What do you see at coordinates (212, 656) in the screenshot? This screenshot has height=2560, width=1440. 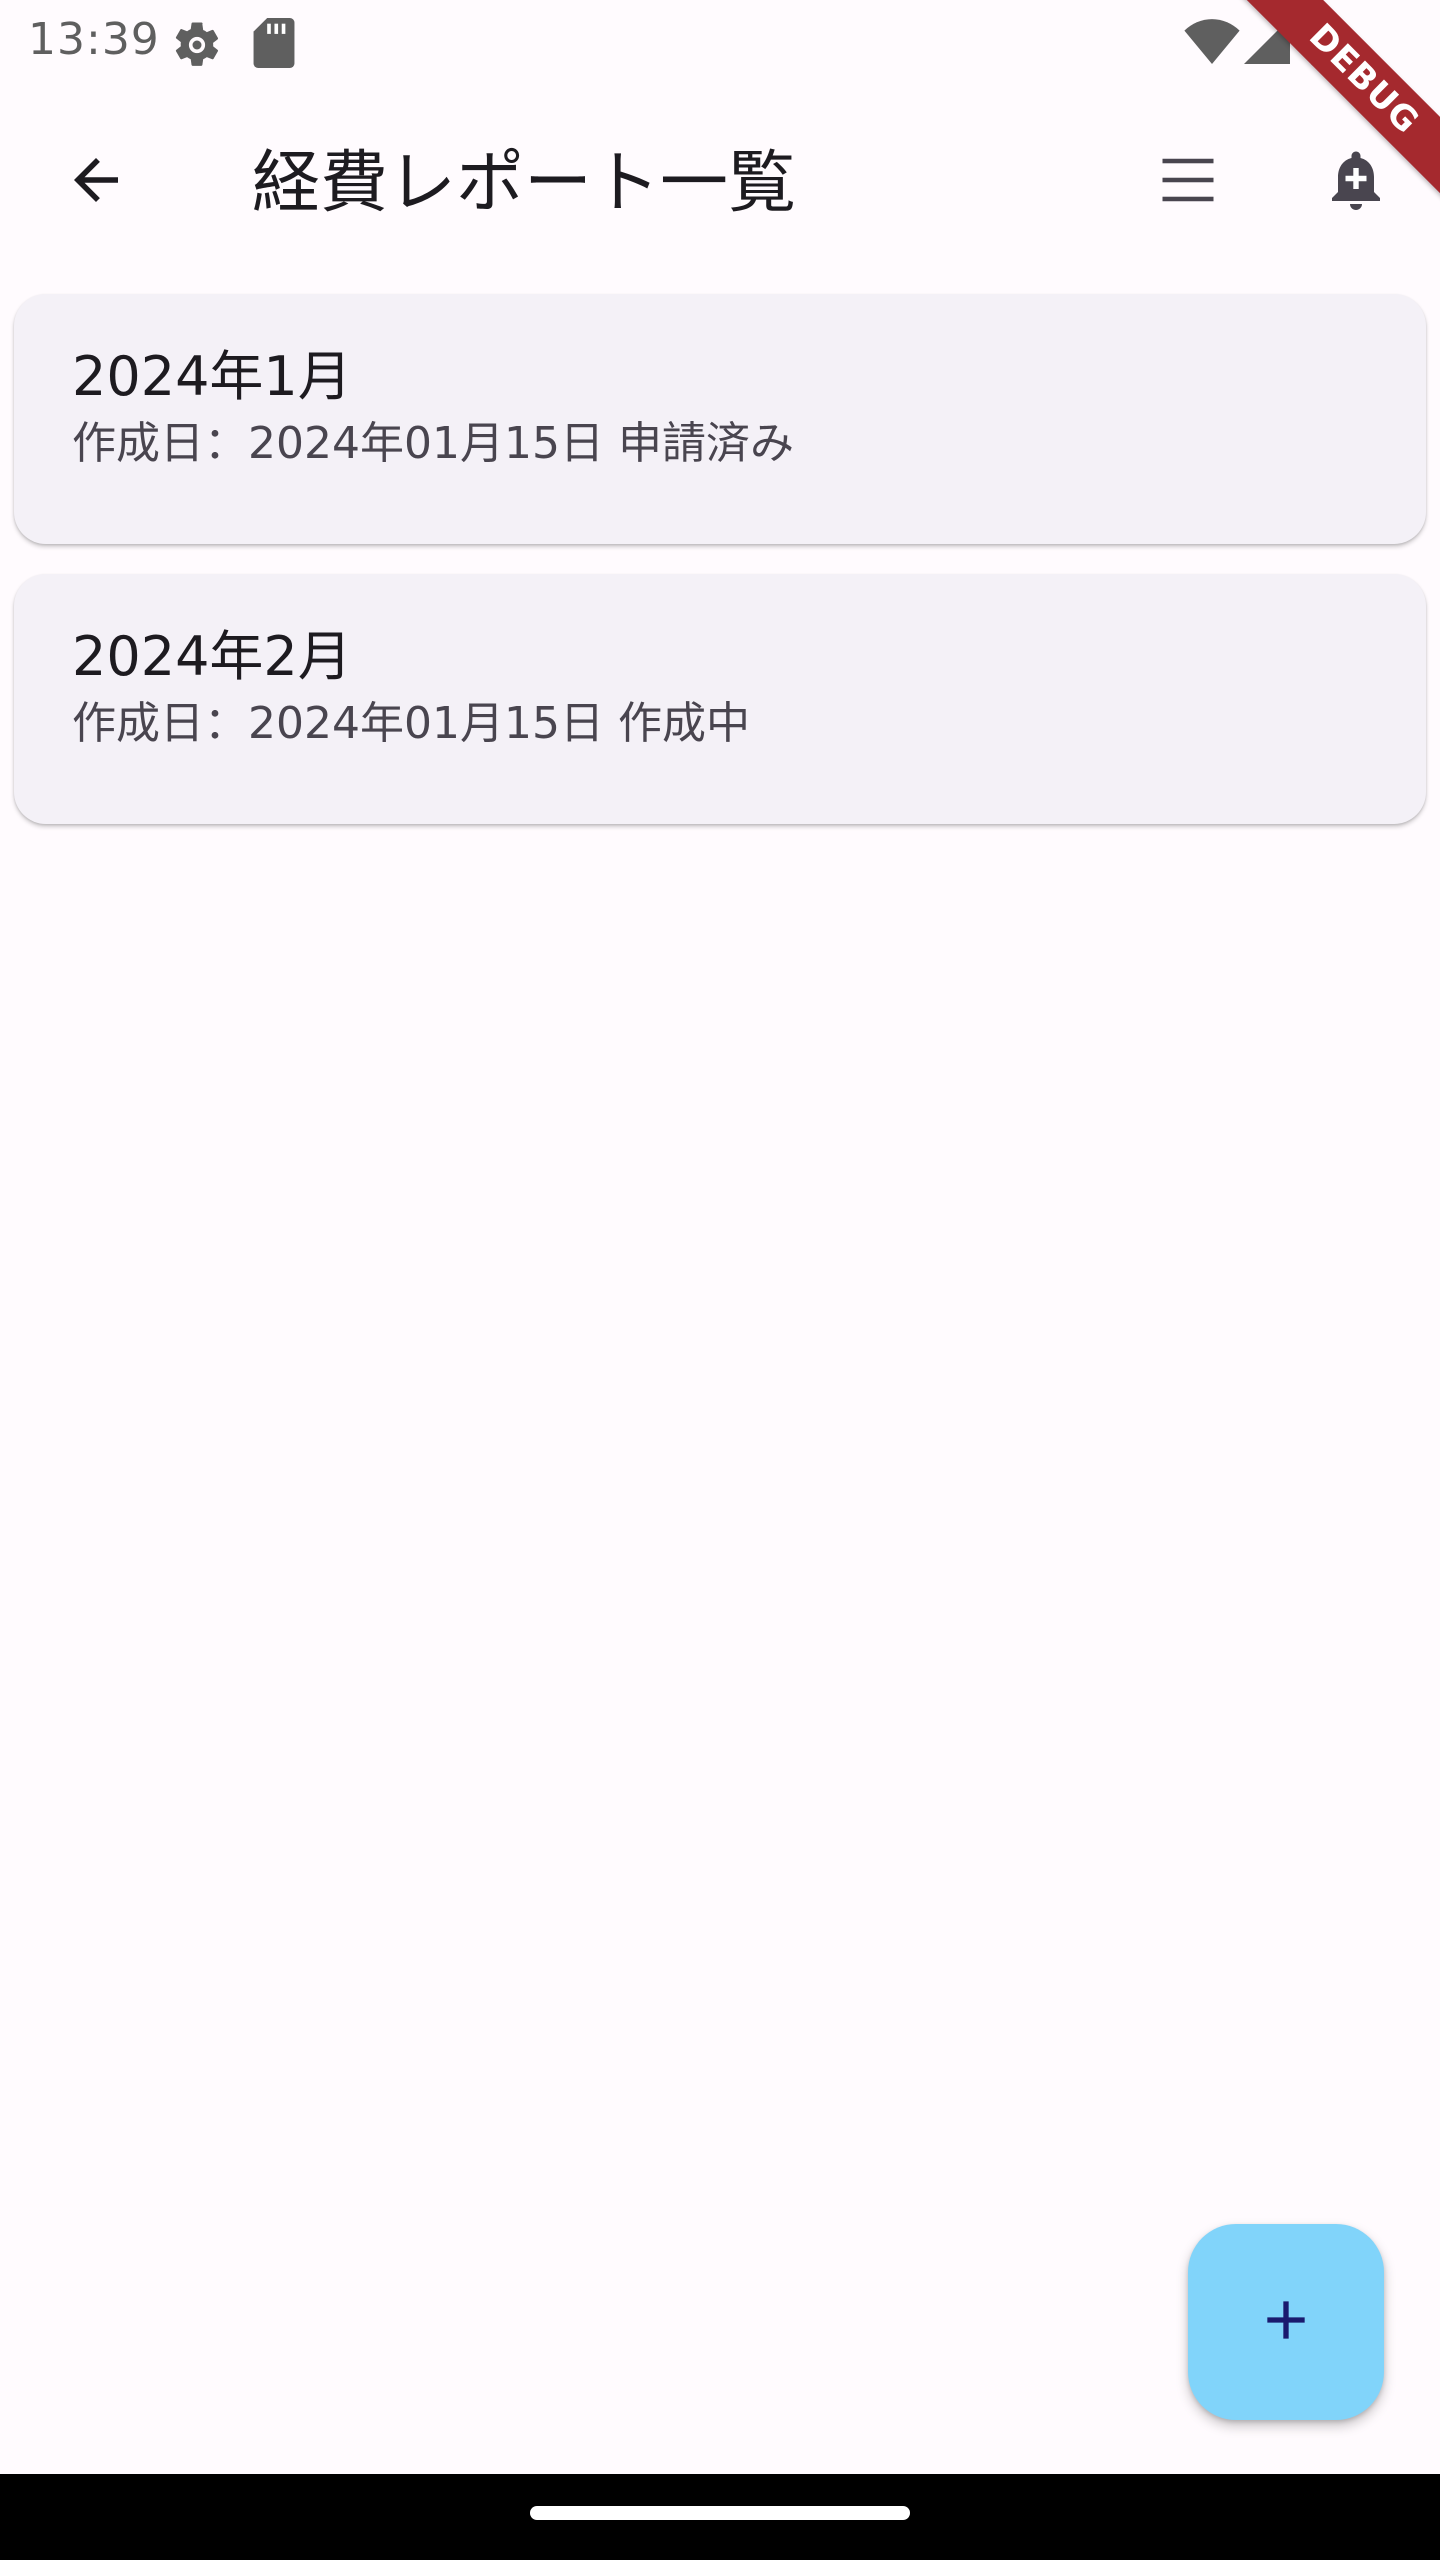 I see `report-title: 2024年2月` at bounding box center [212, 656].